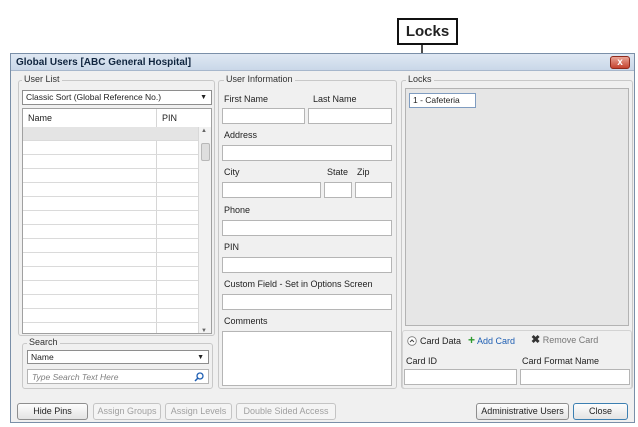  Describe the element at coordinates (241, 135) in the screenshot. I see `address-label: Address` at that location.